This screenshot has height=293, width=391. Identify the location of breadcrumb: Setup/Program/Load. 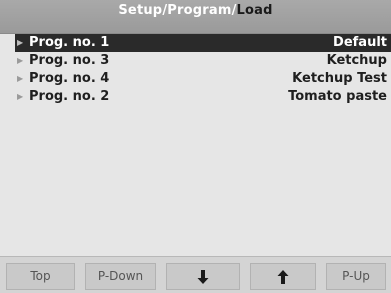
(195, 17).